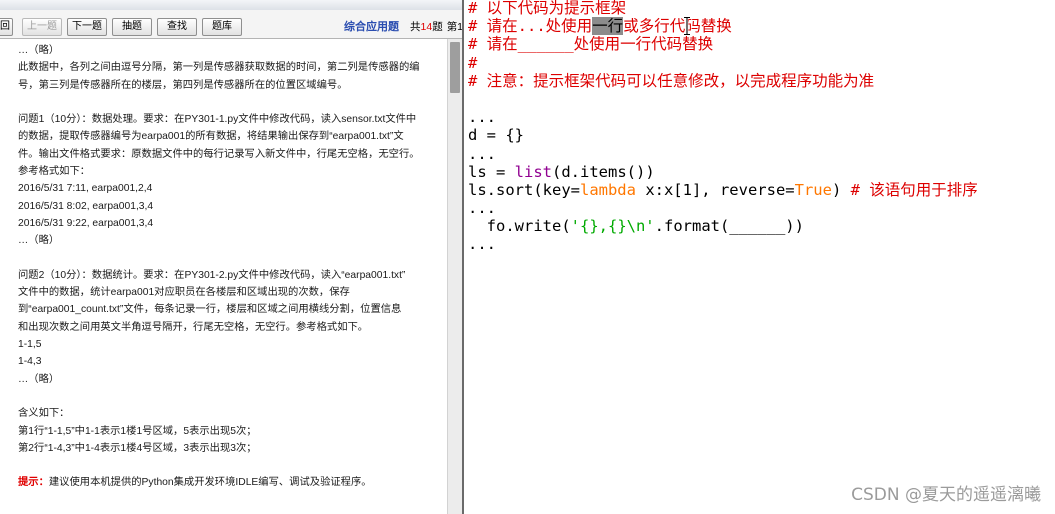  What do you see at coordinates (547, 8) in the screenshot?
I see `code-comment: # 以下代码为提示框架` at bounding box center [547, 8].